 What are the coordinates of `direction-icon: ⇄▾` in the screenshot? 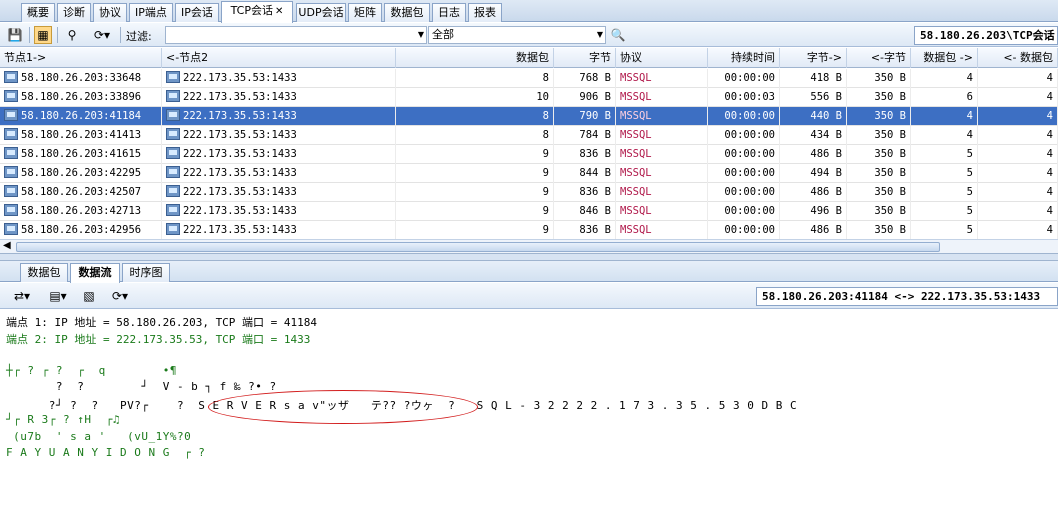 It's located at (22, 296).